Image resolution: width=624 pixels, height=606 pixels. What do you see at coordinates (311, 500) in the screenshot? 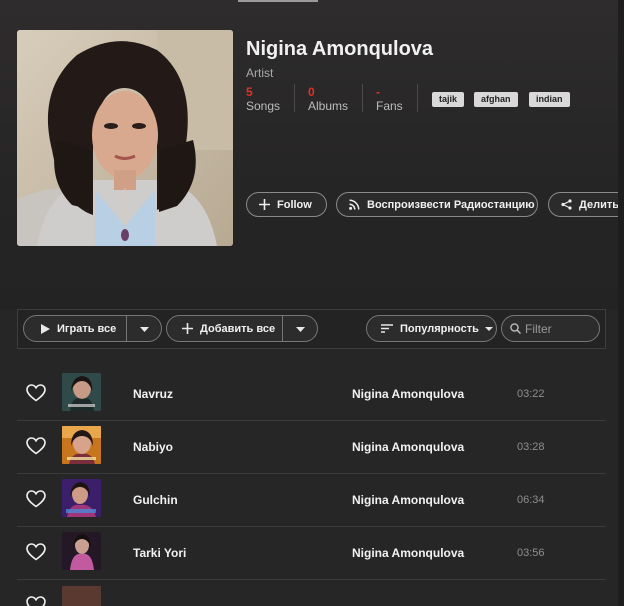
I see `song-row: Gulchin Nigina Amonqulova 06:34` at bounding box center [311, 500].